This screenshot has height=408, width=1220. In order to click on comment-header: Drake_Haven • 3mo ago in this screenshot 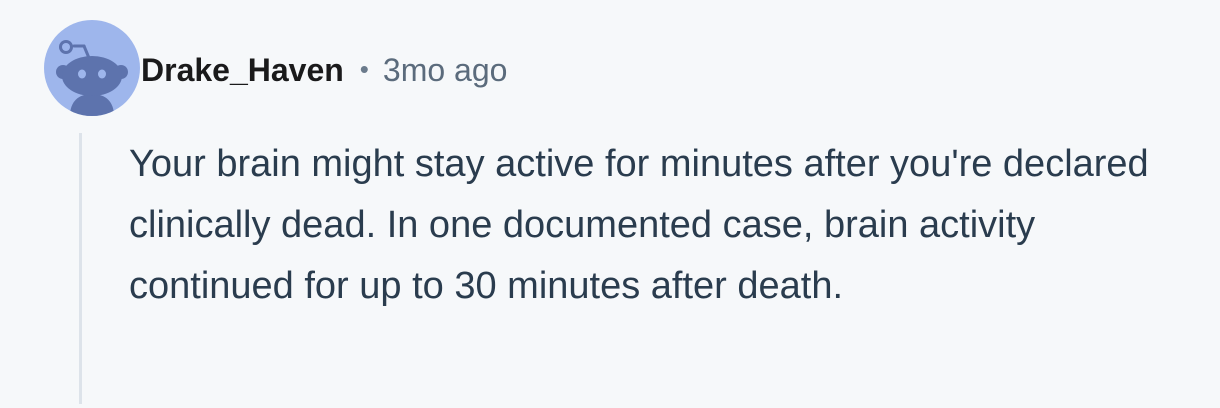, I will do `click(324, 70)`.